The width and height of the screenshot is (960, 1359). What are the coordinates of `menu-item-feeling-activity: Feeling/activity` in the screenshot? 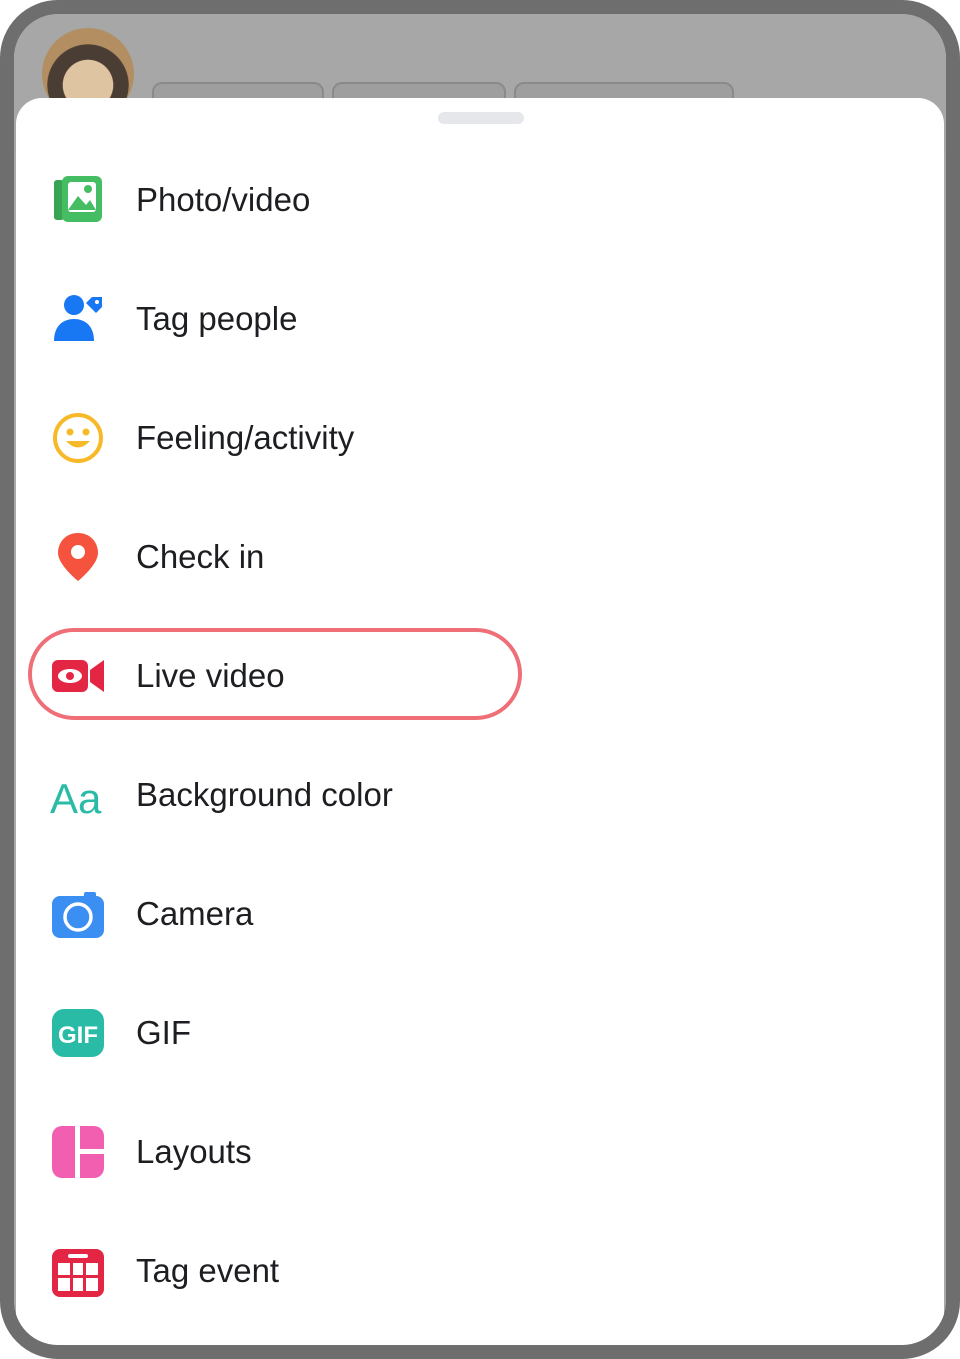 It's located at (480, 438).